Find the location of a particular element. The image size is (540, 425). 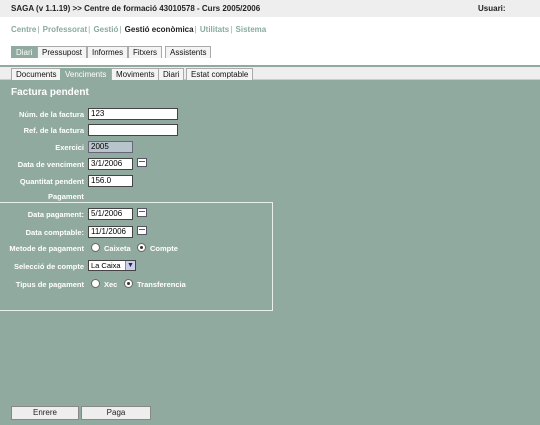

seleccio-compte-label: Selecció de compte is located at coordinates (48, 266).